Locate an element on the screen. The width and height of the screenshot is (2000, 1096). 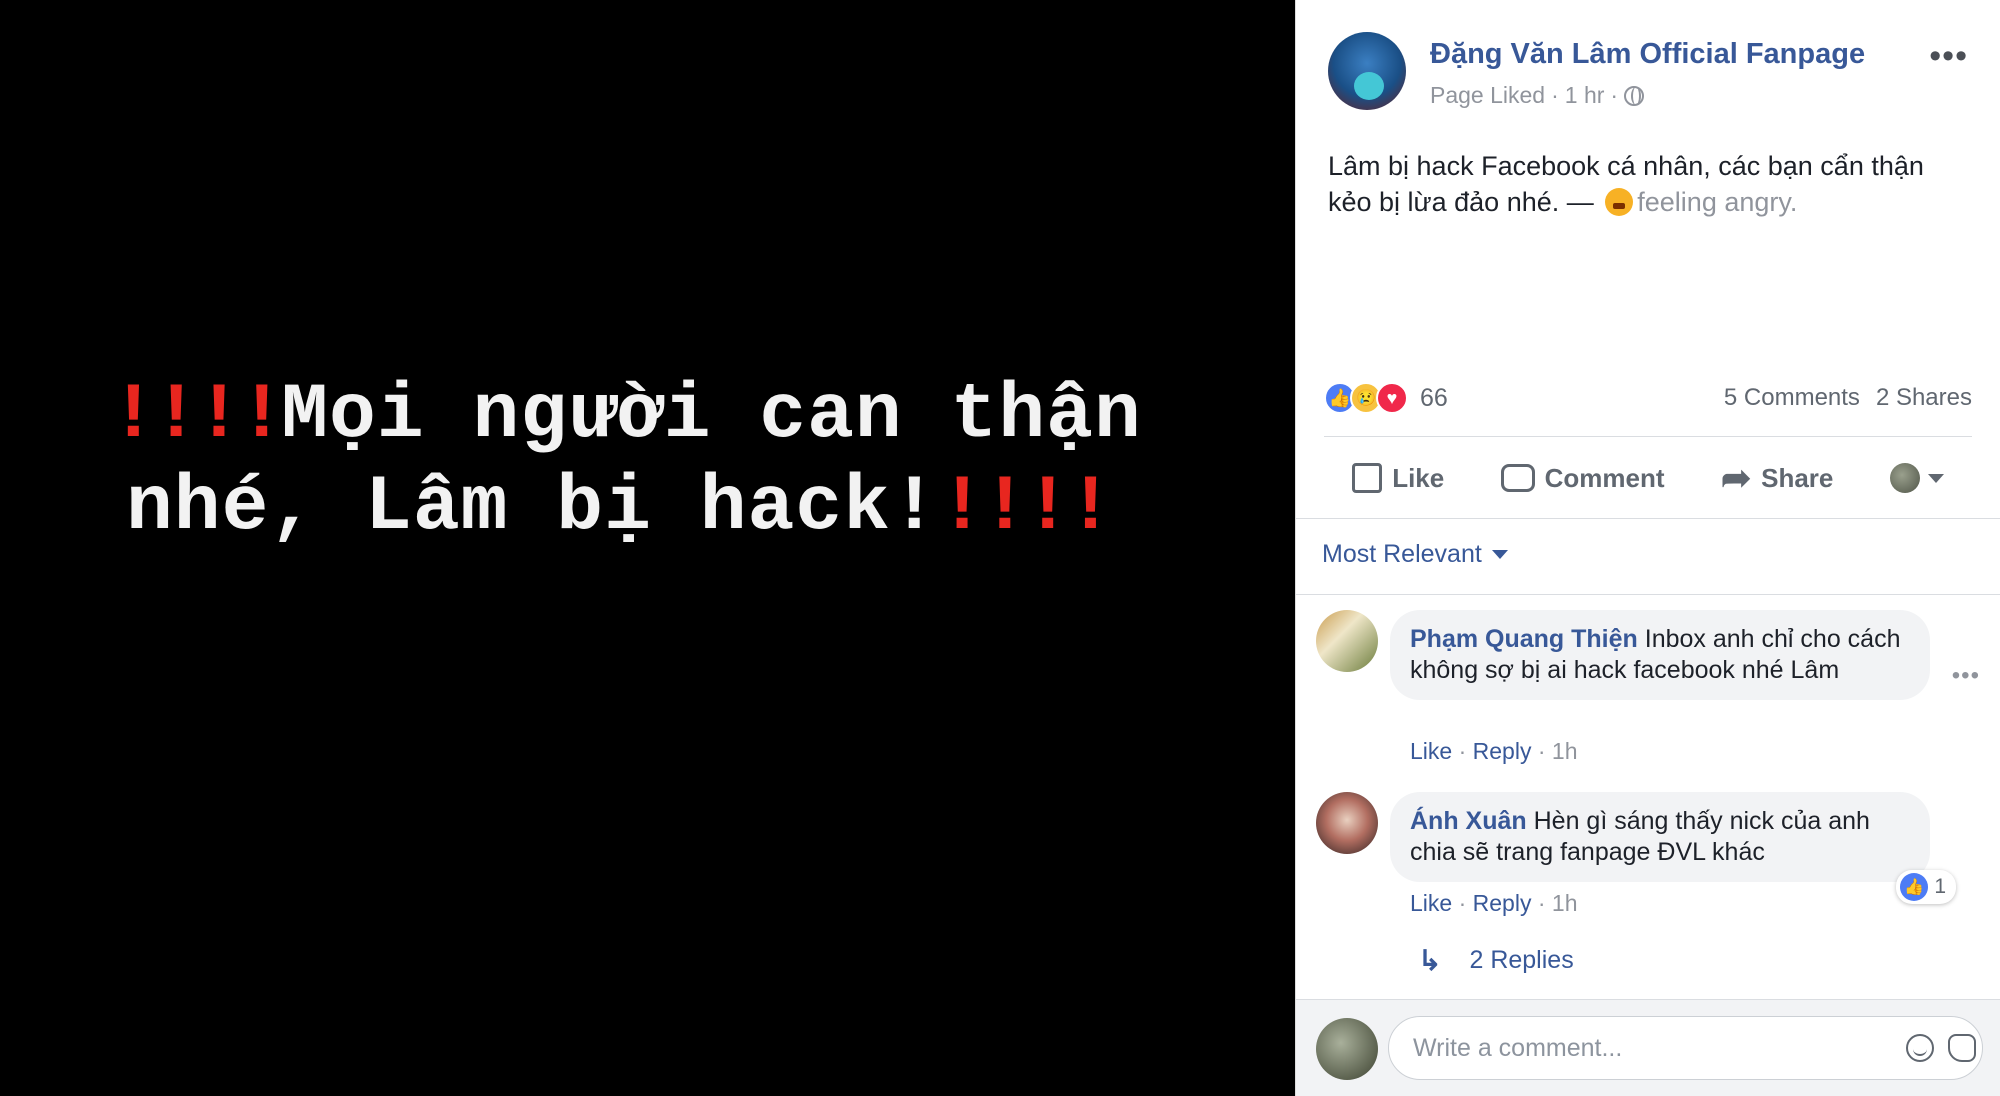
share-arrow-icon: ➦ is located at coordinates (1736, 477).